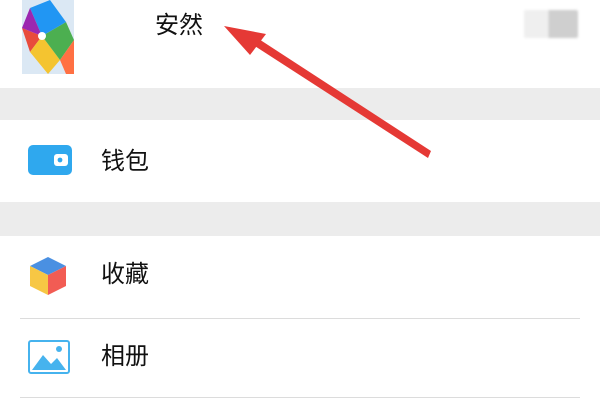 The height and width of the screenshot is (400, 600). I want to click on qr-code-icon, so click(551, 24).